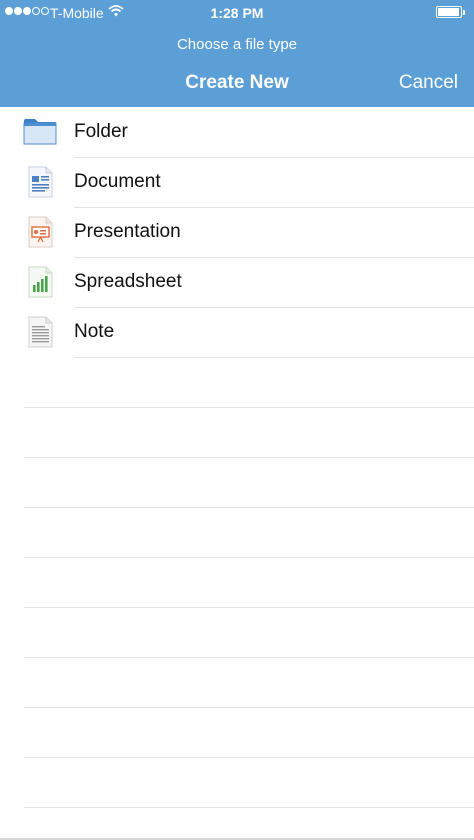 This screenshot has height=840, width=474. Describe the element at coordinates (40, 332) in the screenshot. I see `note-icon` at that location.